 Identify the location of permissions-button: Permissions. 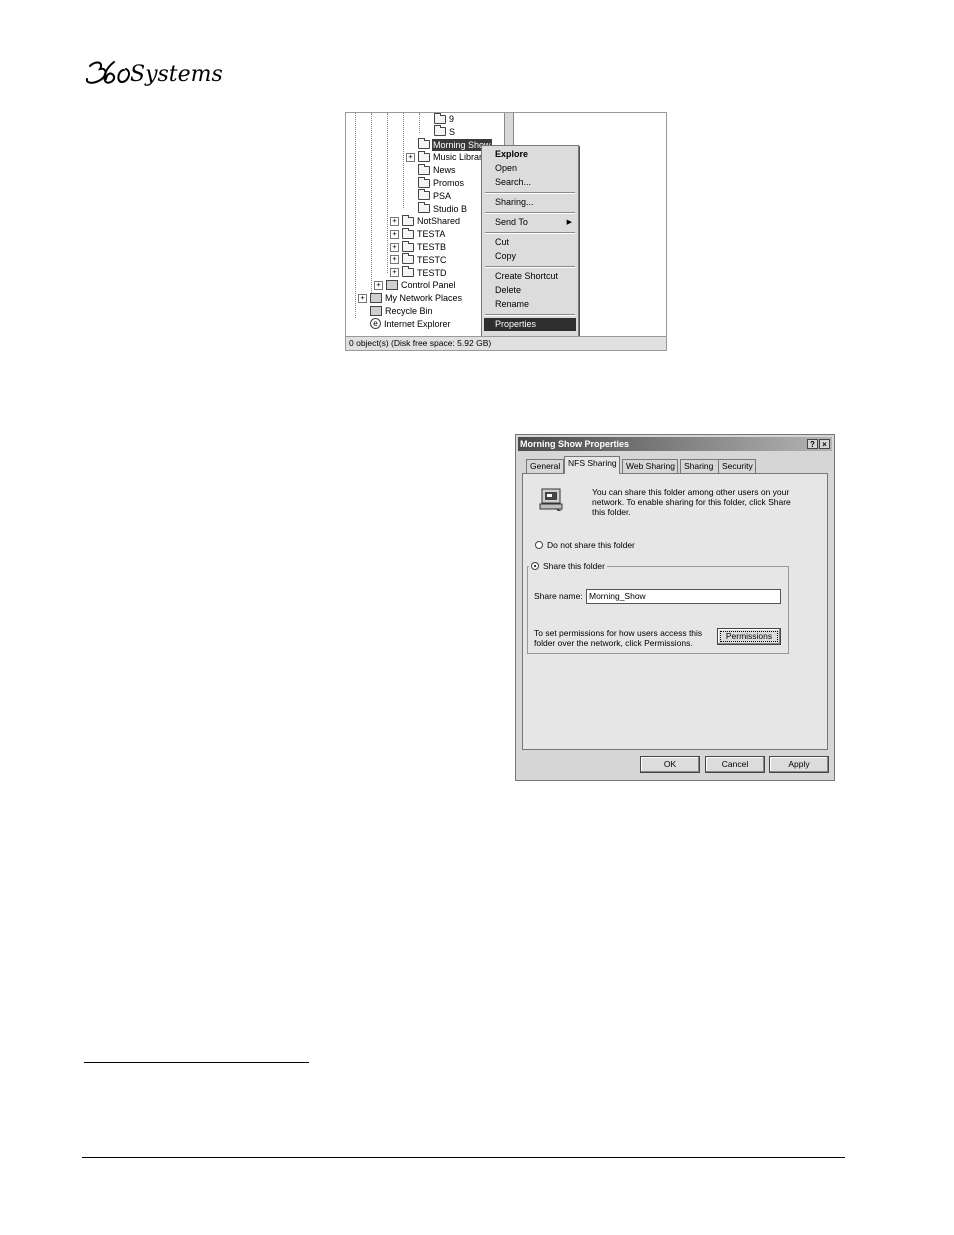
(749, 636).